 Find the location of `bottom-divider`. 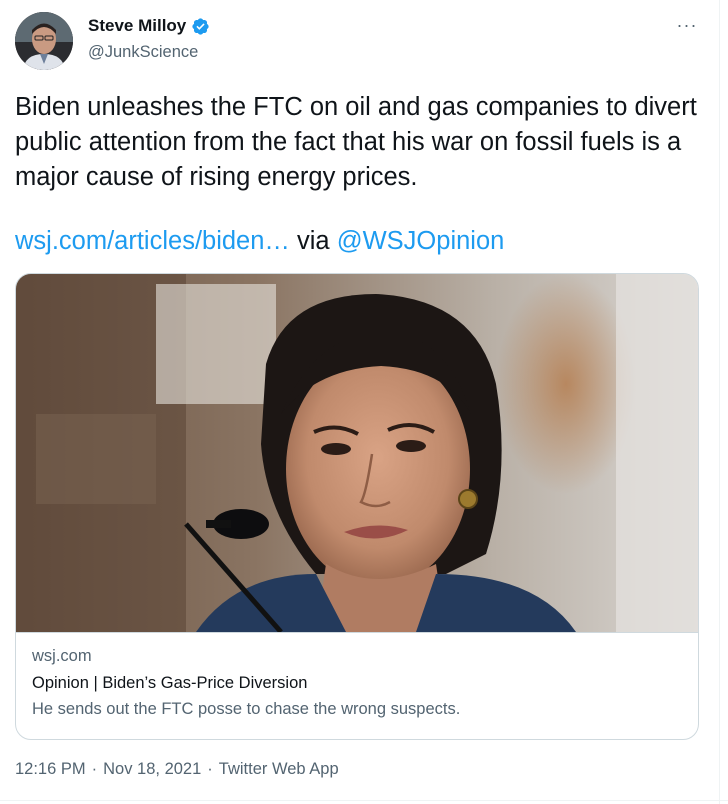

bottom-divider is located at coordinates (364, 800).